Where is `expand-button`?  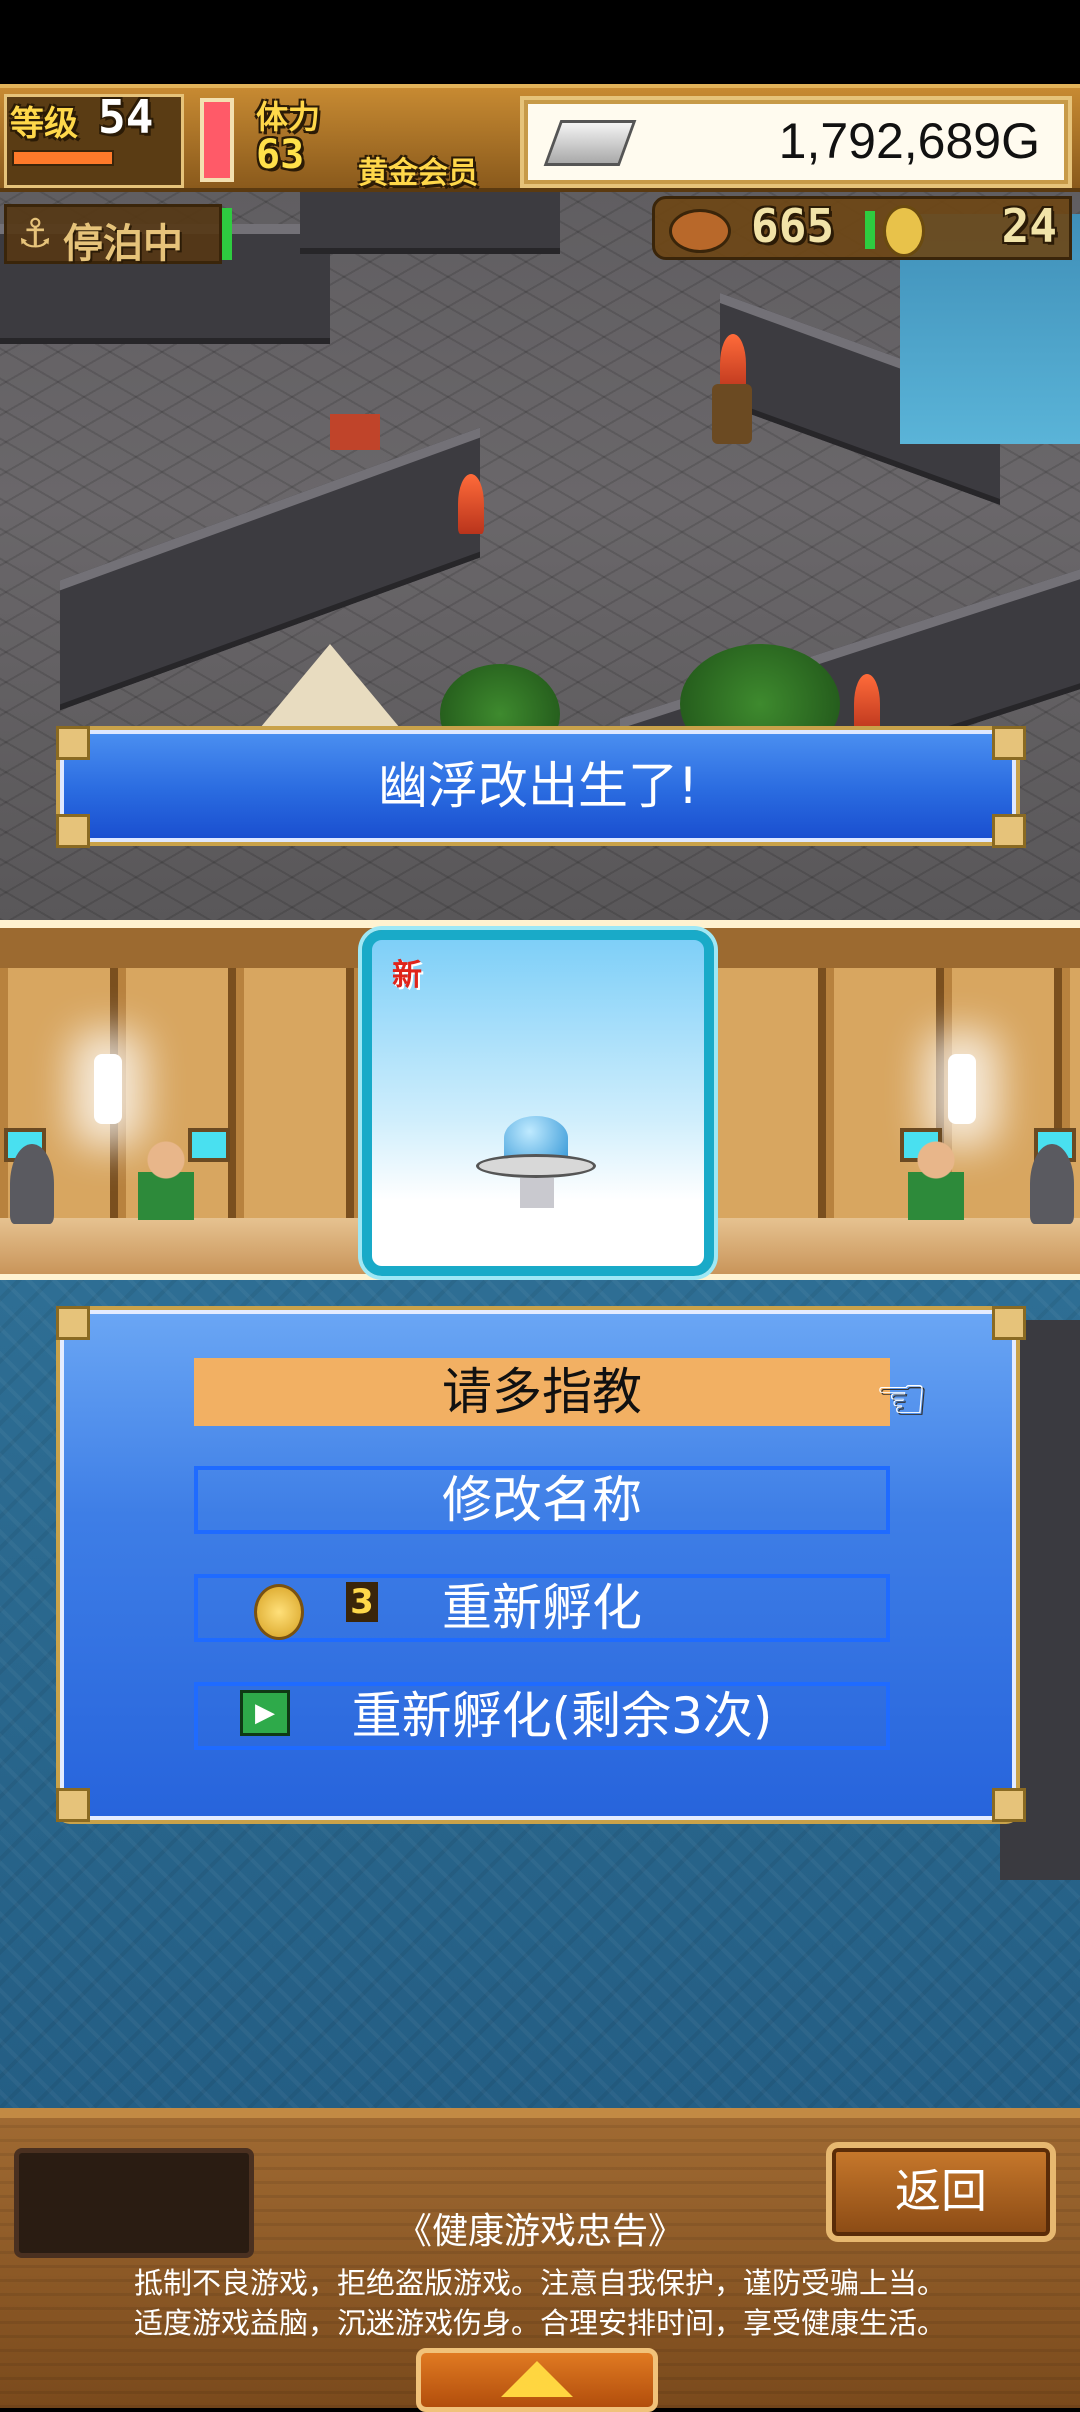 expand-button is located at coordinates (537, 2380).